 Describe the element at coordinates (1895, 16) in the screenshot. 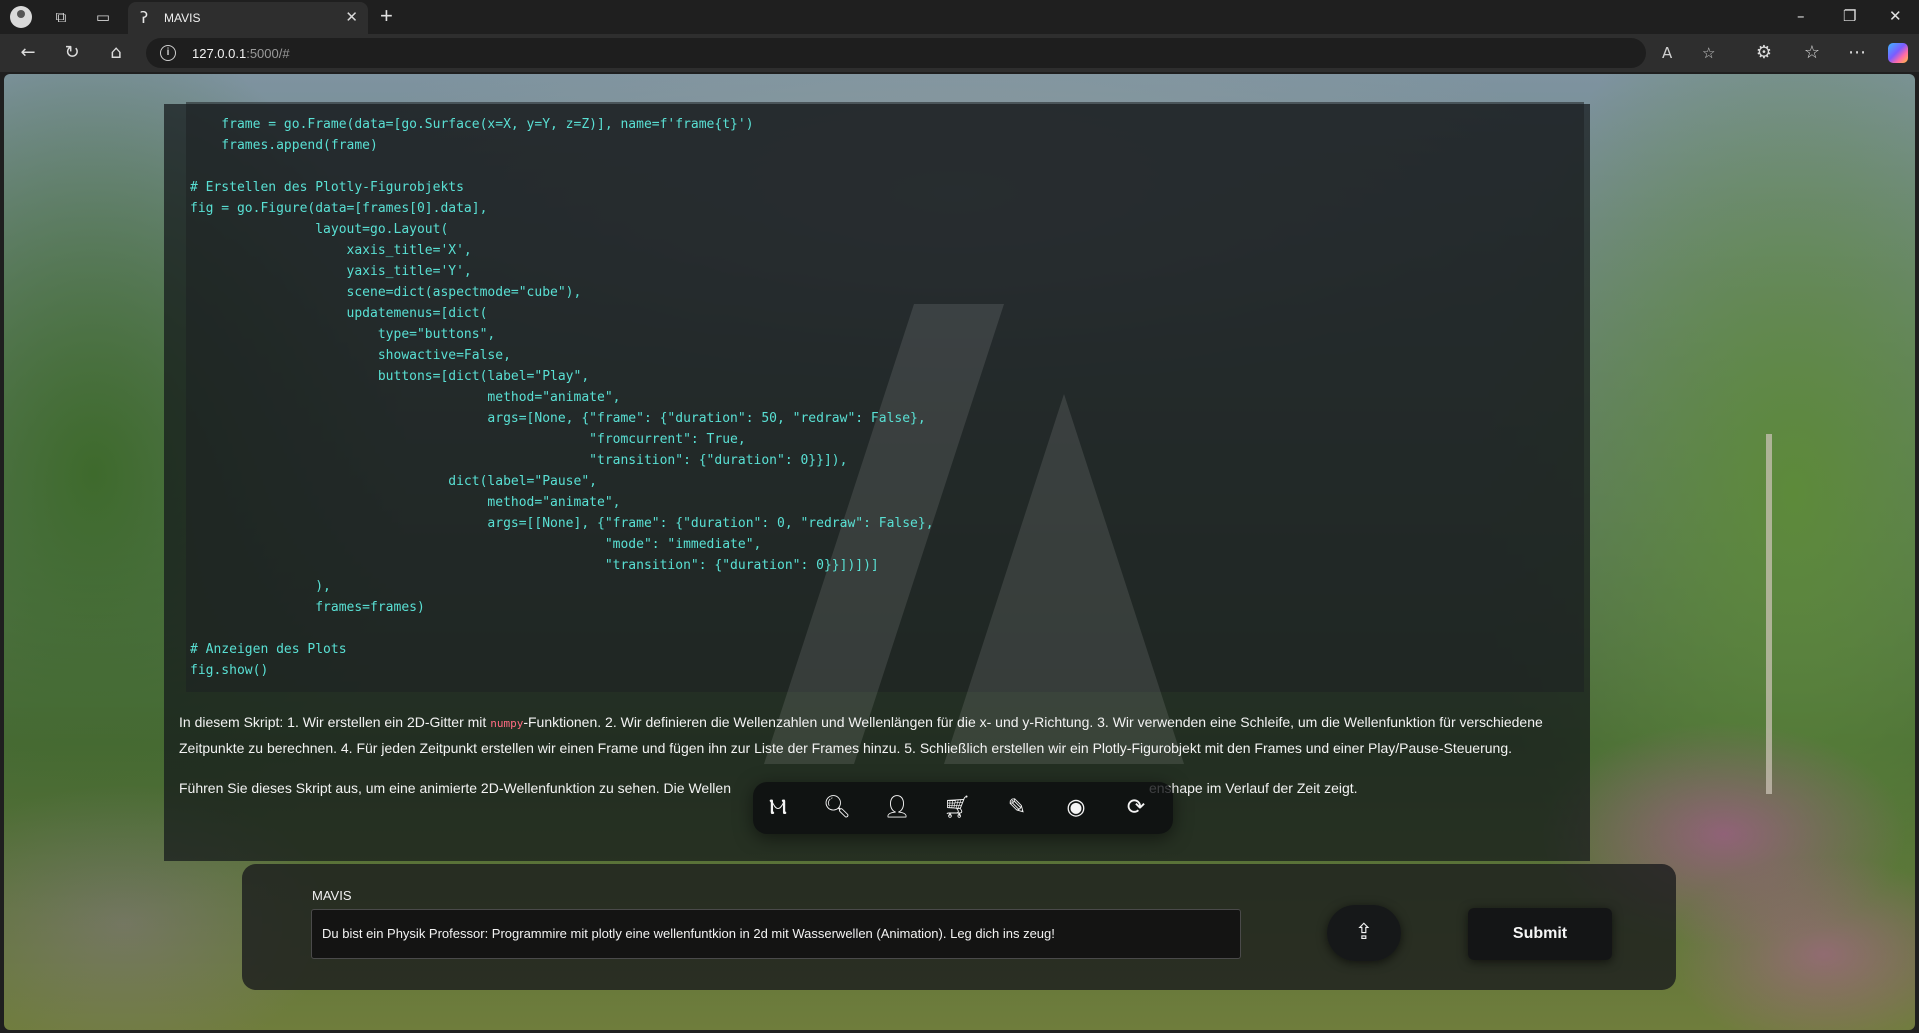

I see `window-close-icon: ✕` at that location.